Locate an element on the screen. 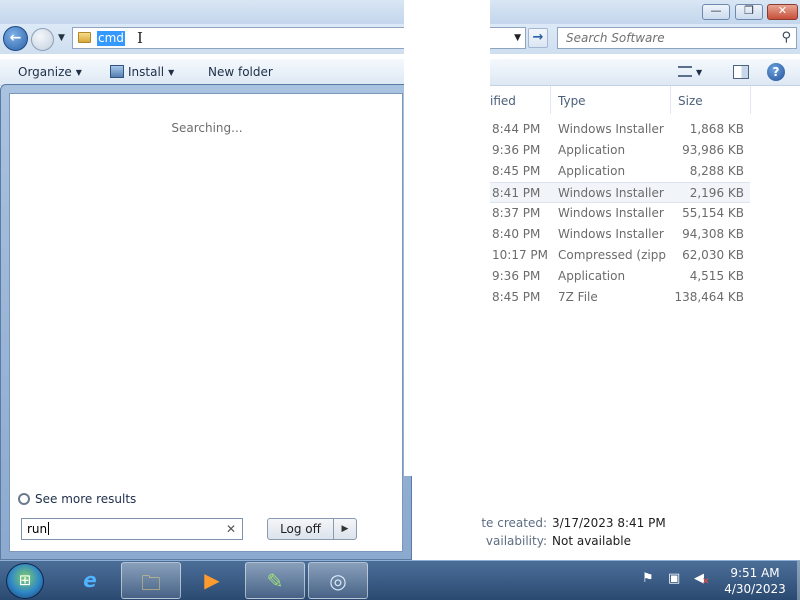  minimize-button: — is located at coordinates (716, 12).